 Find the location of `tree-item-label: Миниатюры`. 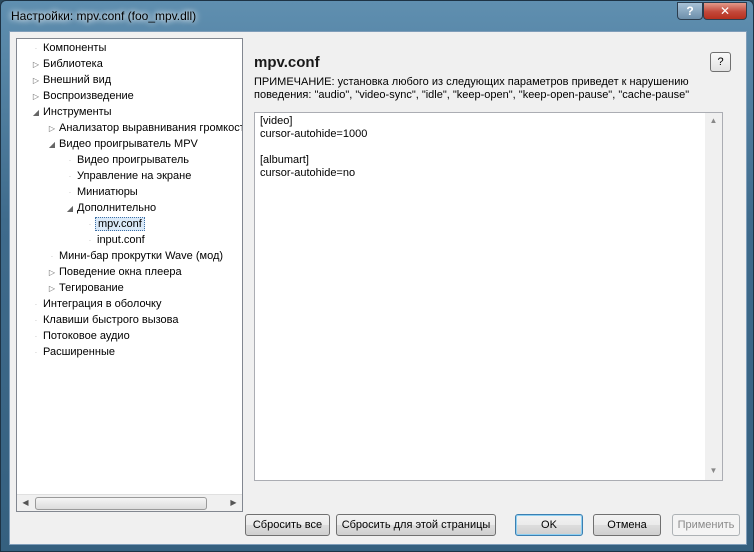

tree-item-label: Миниатюры is located at coordinates (107, 192).